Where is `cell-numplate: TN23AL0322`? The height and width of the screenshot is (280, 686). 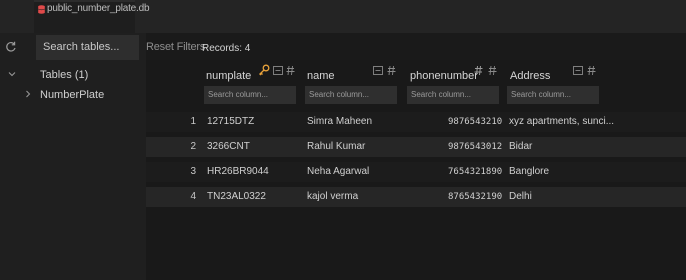
cell-numplate: TN23AL0322 is located at coordinates (236, 196).